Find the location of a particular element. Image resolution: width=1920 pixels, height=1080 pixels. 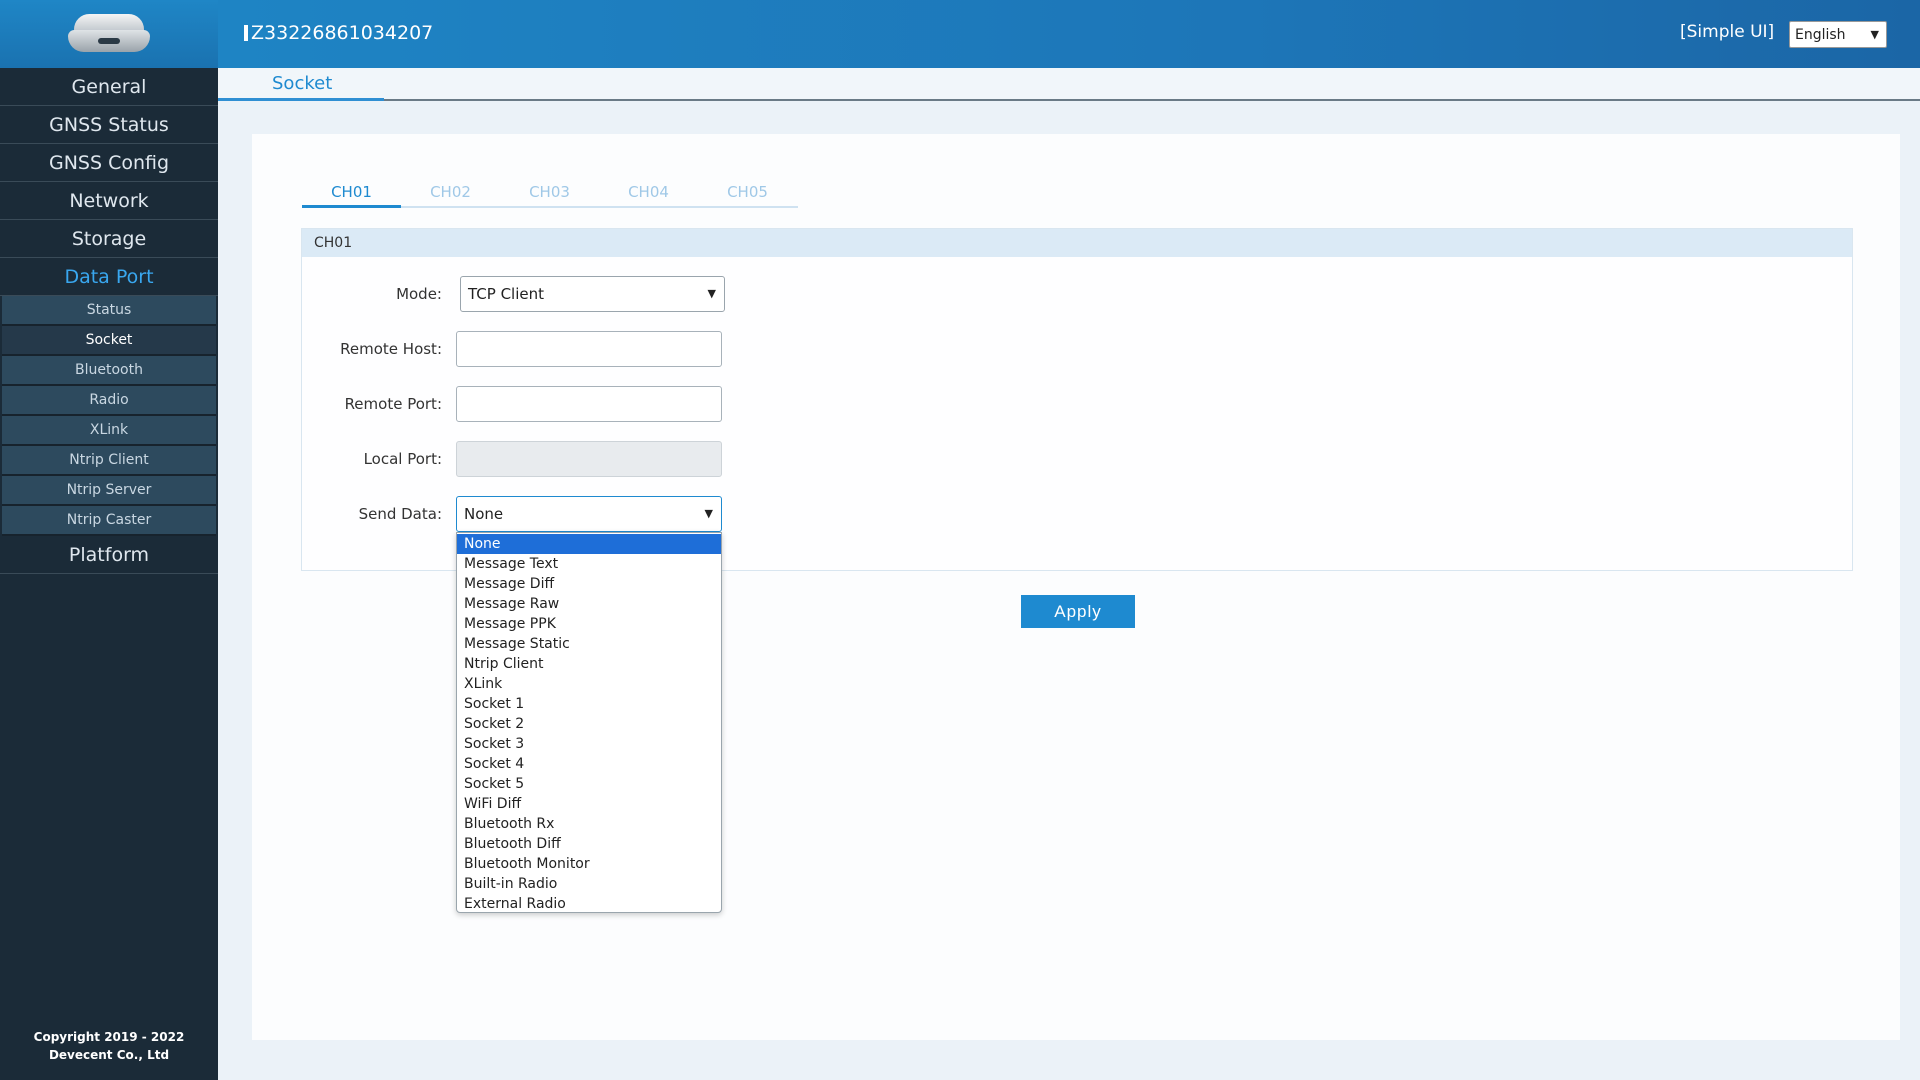

apply-button: Apply is located at coordinates (1078, 611).